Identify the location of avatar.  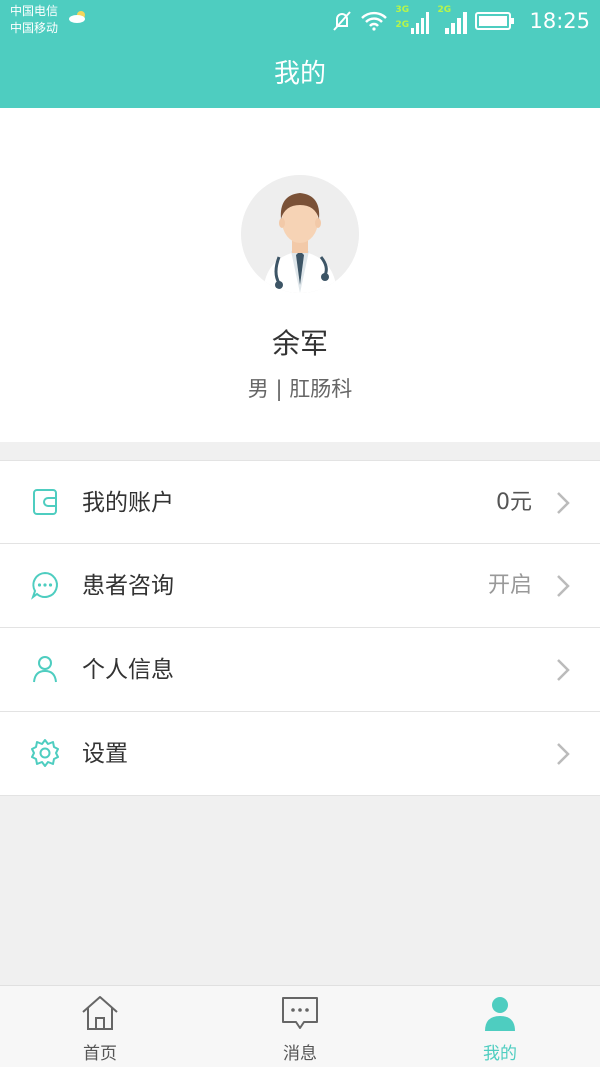
(300, 234).